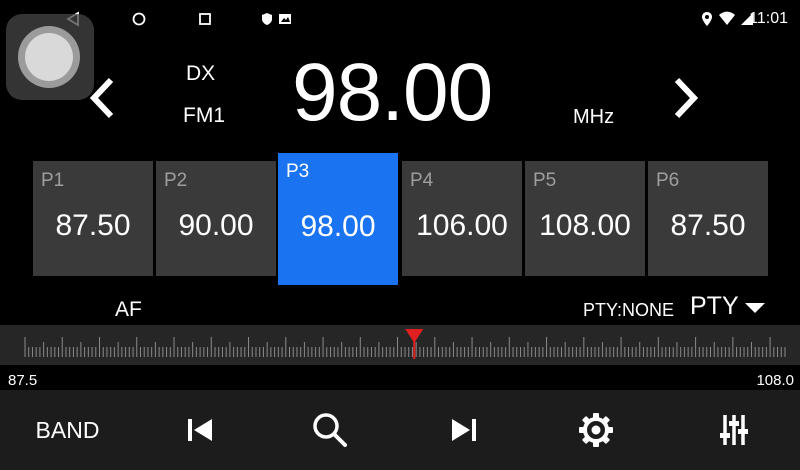 The height and width of the screenshot is (470, 800). I want to click on preset-p6: P6 87.50, so click(708, 218).